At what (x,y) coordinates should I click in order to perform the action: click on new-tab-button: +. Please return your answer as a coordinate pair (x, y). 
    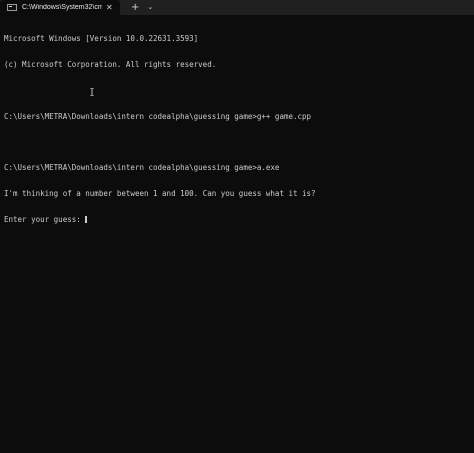
    Looking at the image, I should click on (135, 7).